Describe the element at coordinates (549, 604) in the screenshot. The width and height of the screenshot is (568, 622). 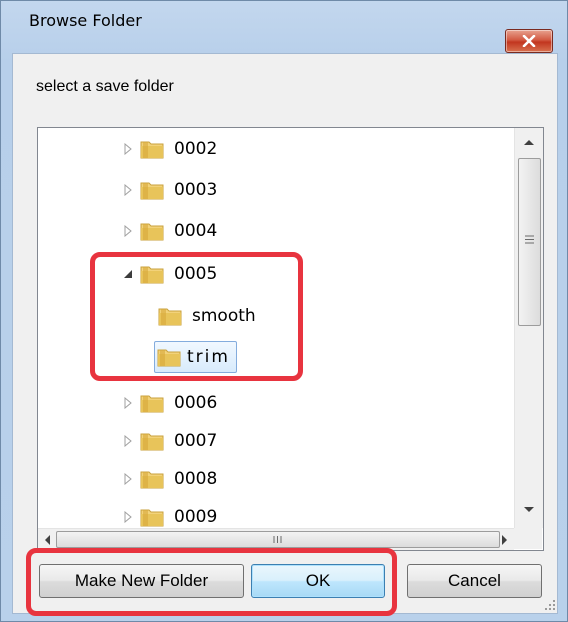
I see `resize-grip-icon` at that location.